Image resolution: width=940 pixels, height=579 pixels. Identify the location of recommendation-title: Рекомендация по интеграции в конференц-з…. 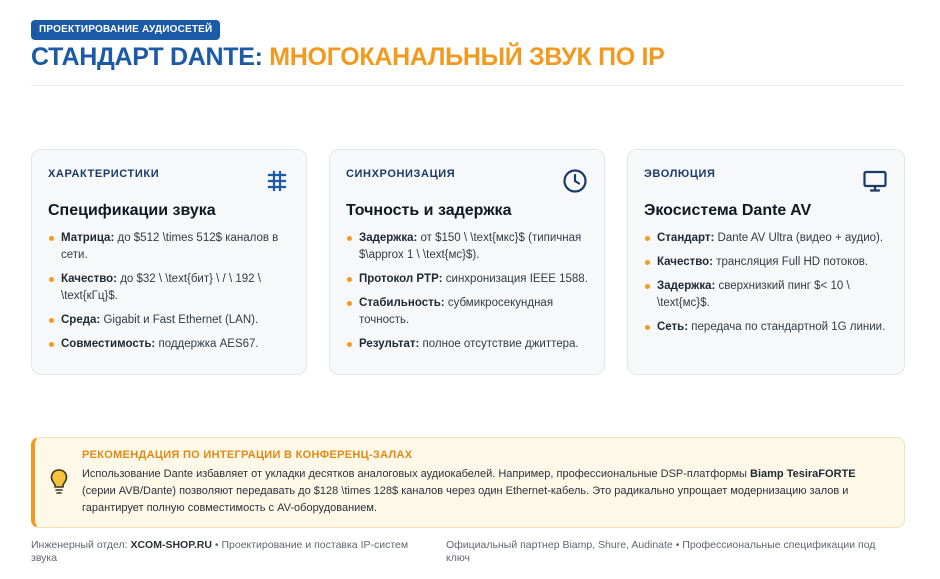
(247, 455).